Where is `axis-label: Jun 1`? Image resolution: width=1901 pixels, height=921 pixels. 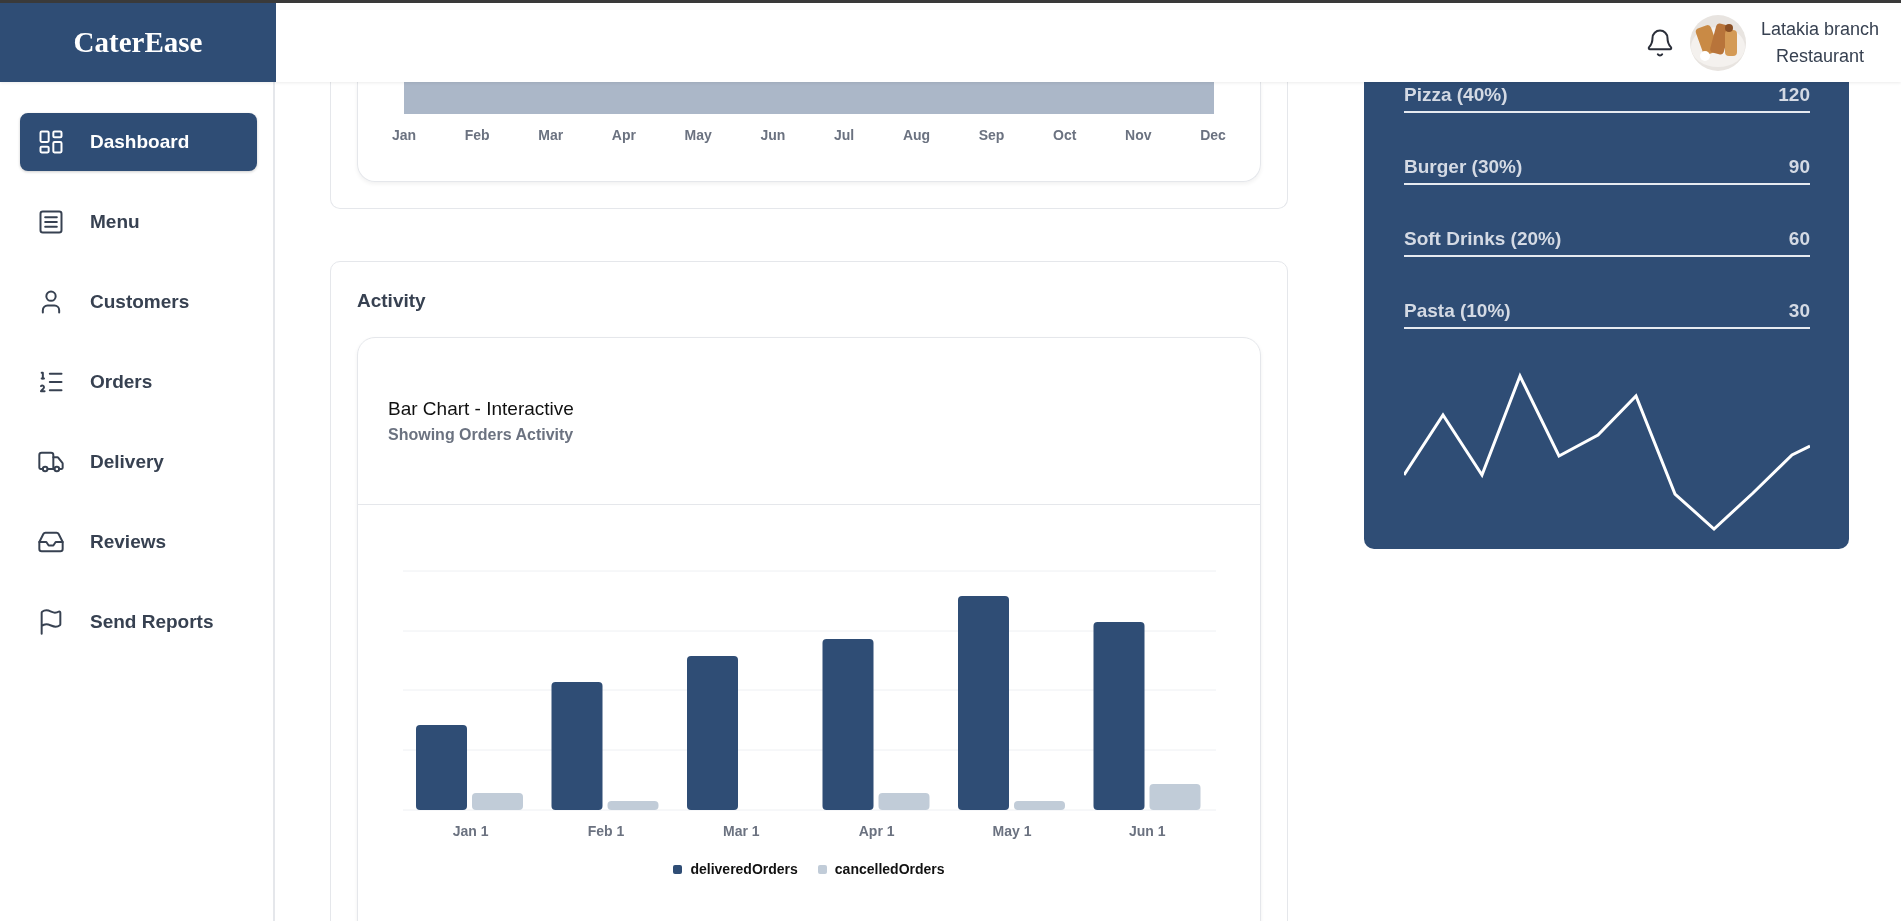 axis-label: Jun 1 is located at coordinates (1147, 831).